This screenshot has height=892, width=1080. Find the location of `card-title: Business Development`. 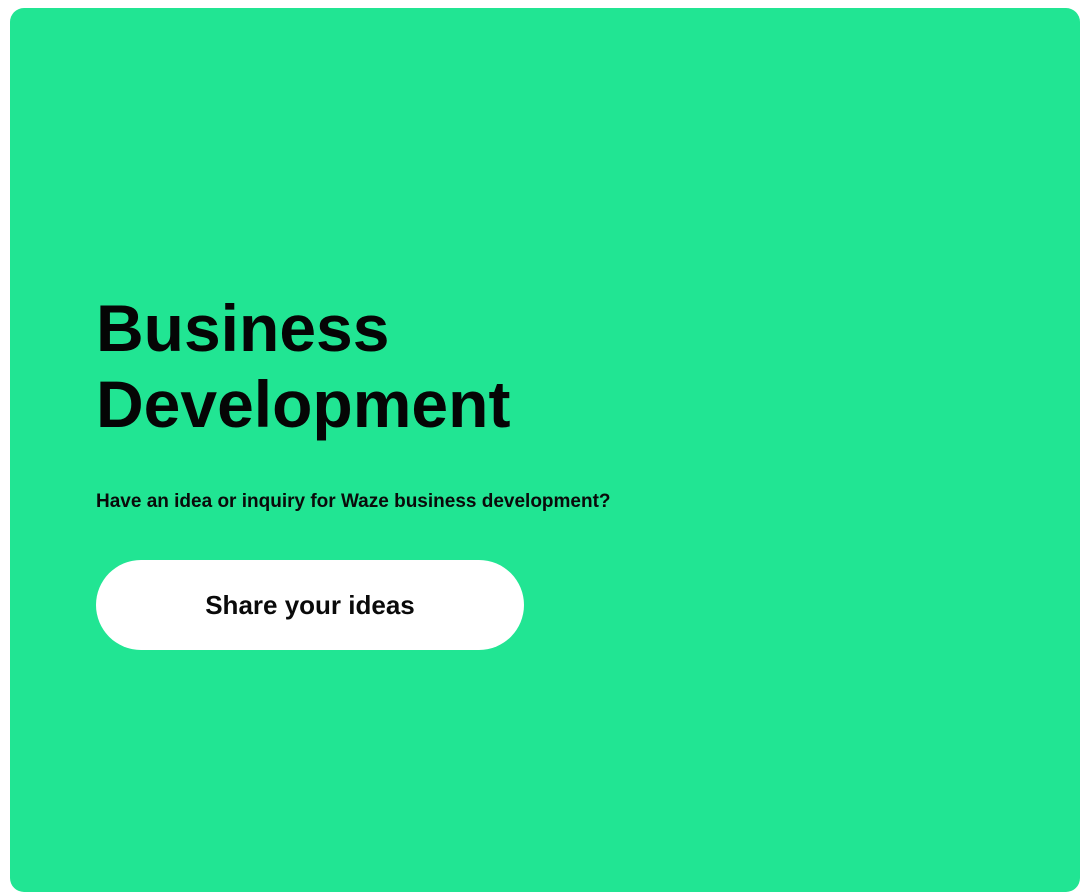

card-title: Business Development is located at coordinates (546, 366).